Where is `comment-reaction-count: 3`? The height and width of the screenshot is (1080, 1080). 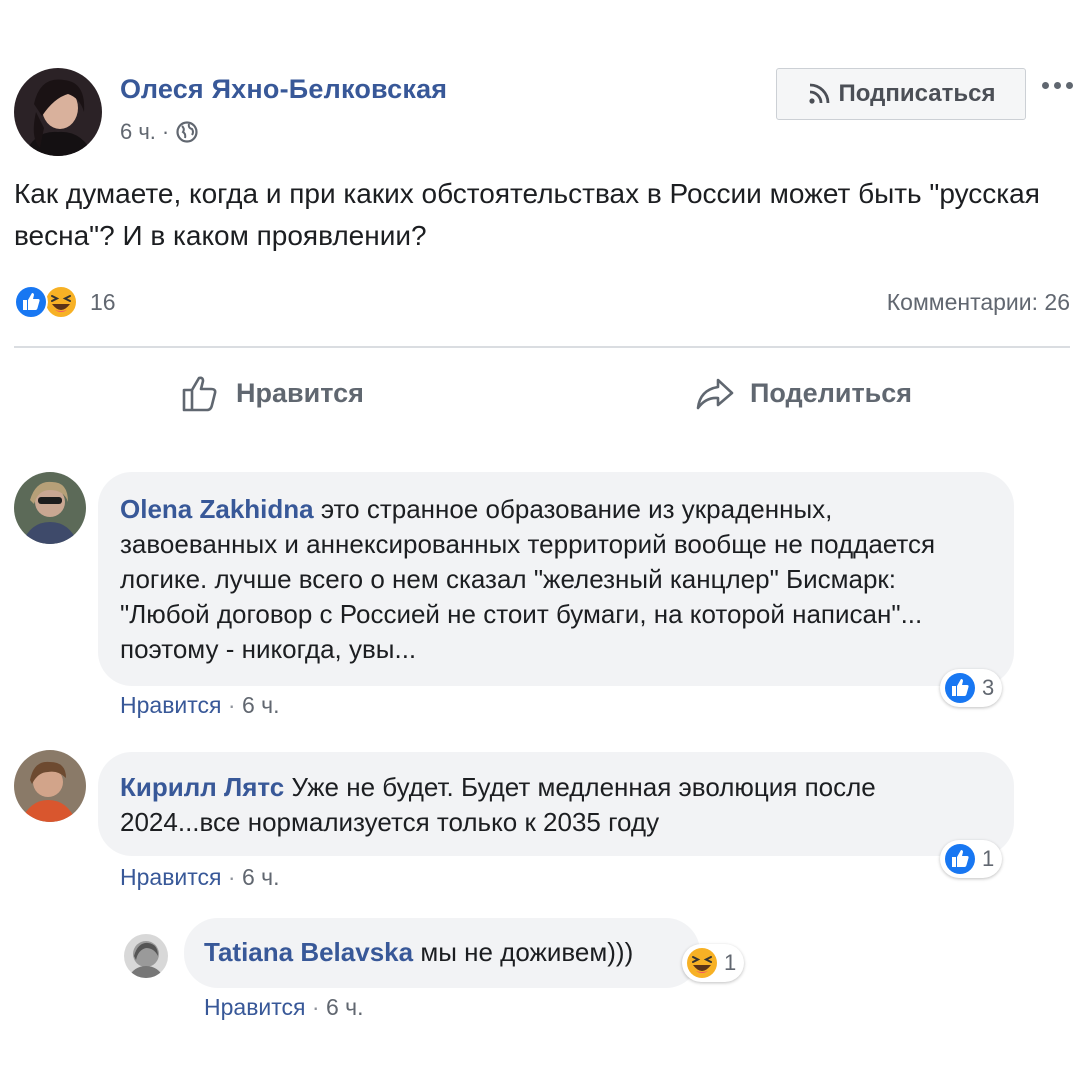 comment-reaction-count: 3 is located at coordinates (971, 688).